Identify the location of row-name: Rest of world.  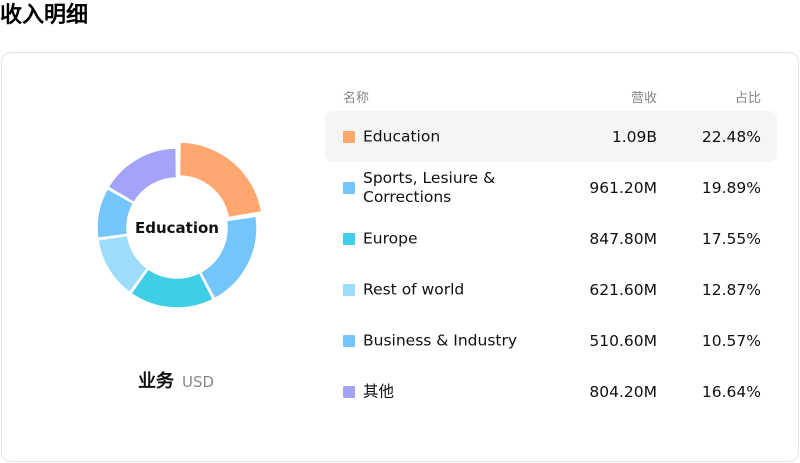
(414, 289).